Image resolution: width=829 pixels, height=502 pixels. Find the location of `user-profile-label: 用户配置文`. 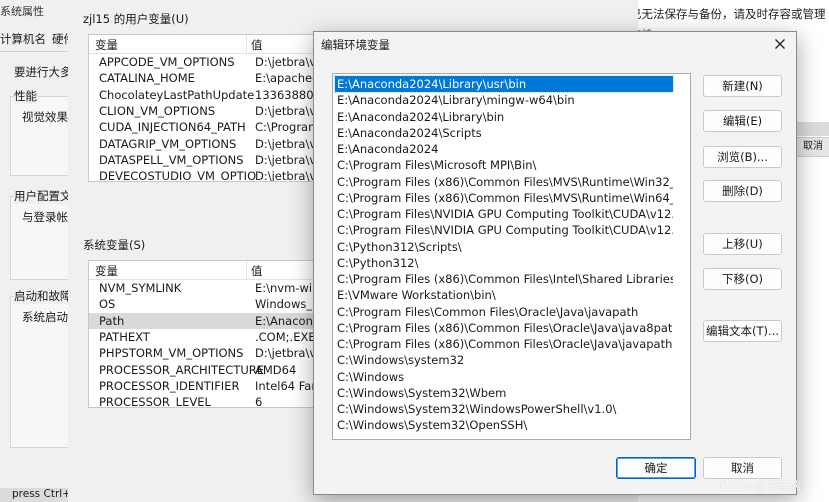

user-profile-label: 用户配置文 is located at coordinates (41, 196).